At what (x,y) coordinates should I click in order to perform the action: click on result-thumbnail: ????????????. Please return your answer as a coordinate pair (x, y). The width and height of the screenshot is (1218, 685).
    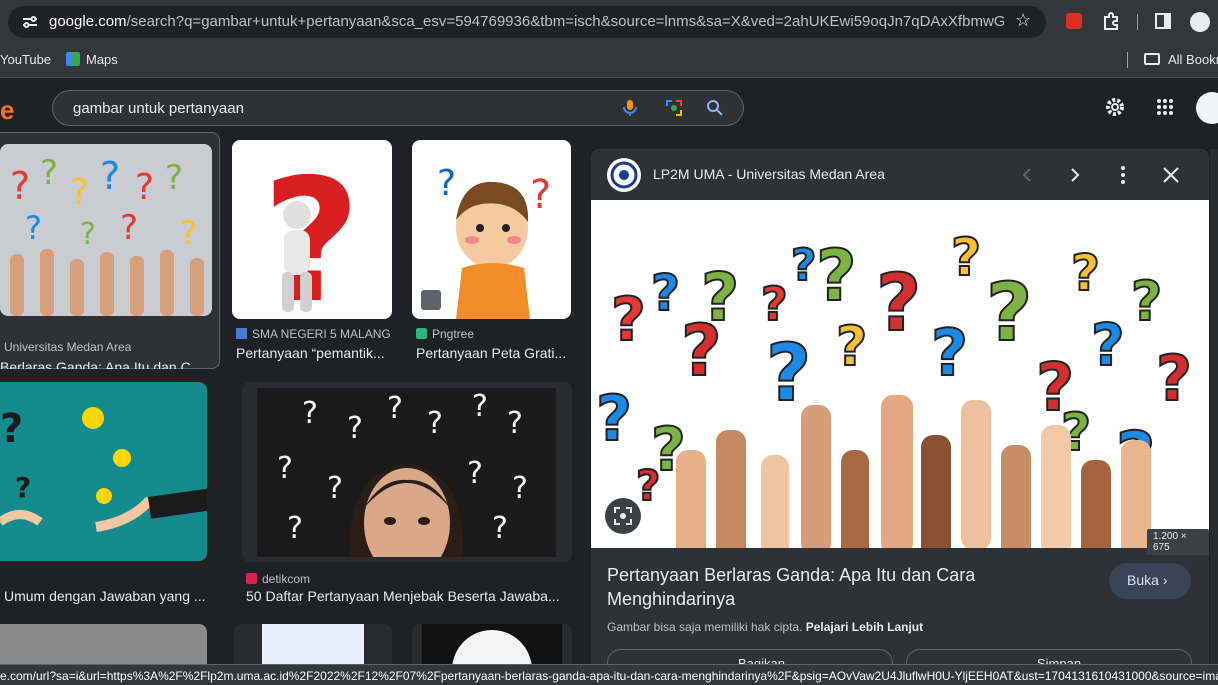
    Looking at the image, I should click on (406, 472).